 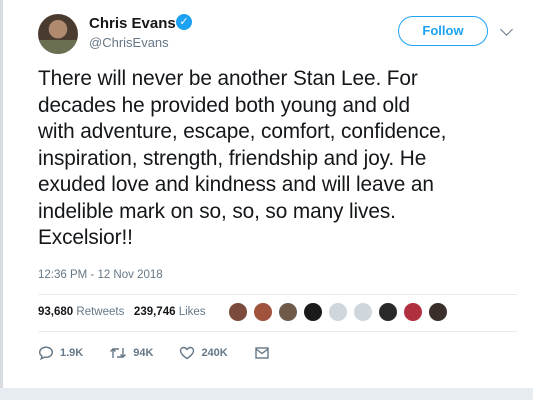 I want to click on retweets-count: 93,680, so click(x=56, y=312).